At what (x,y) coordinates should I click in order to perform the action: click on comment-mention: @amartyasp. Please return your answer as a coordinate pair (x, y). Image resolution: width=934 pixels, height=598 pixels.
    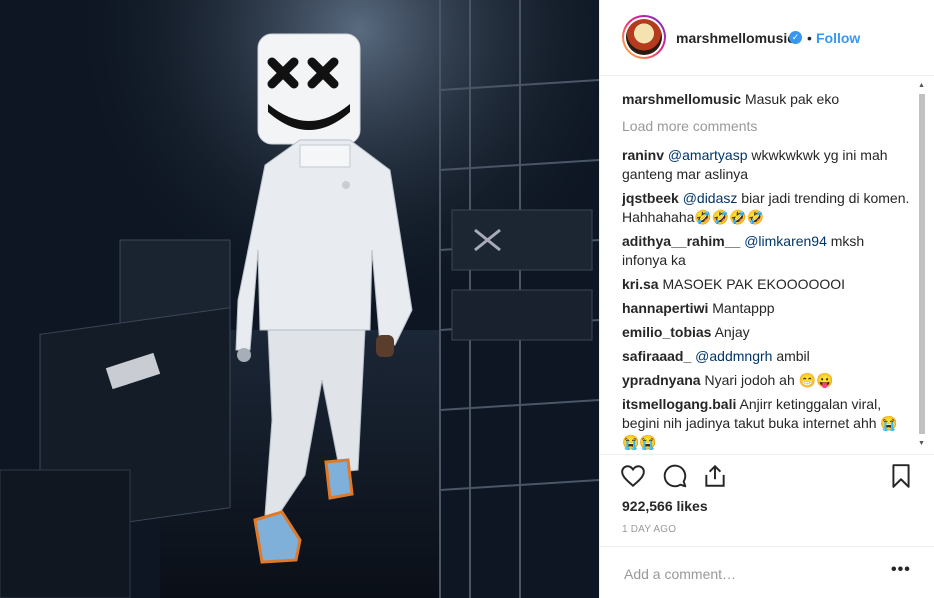
    Looking at the image, I should click on (708, 155).